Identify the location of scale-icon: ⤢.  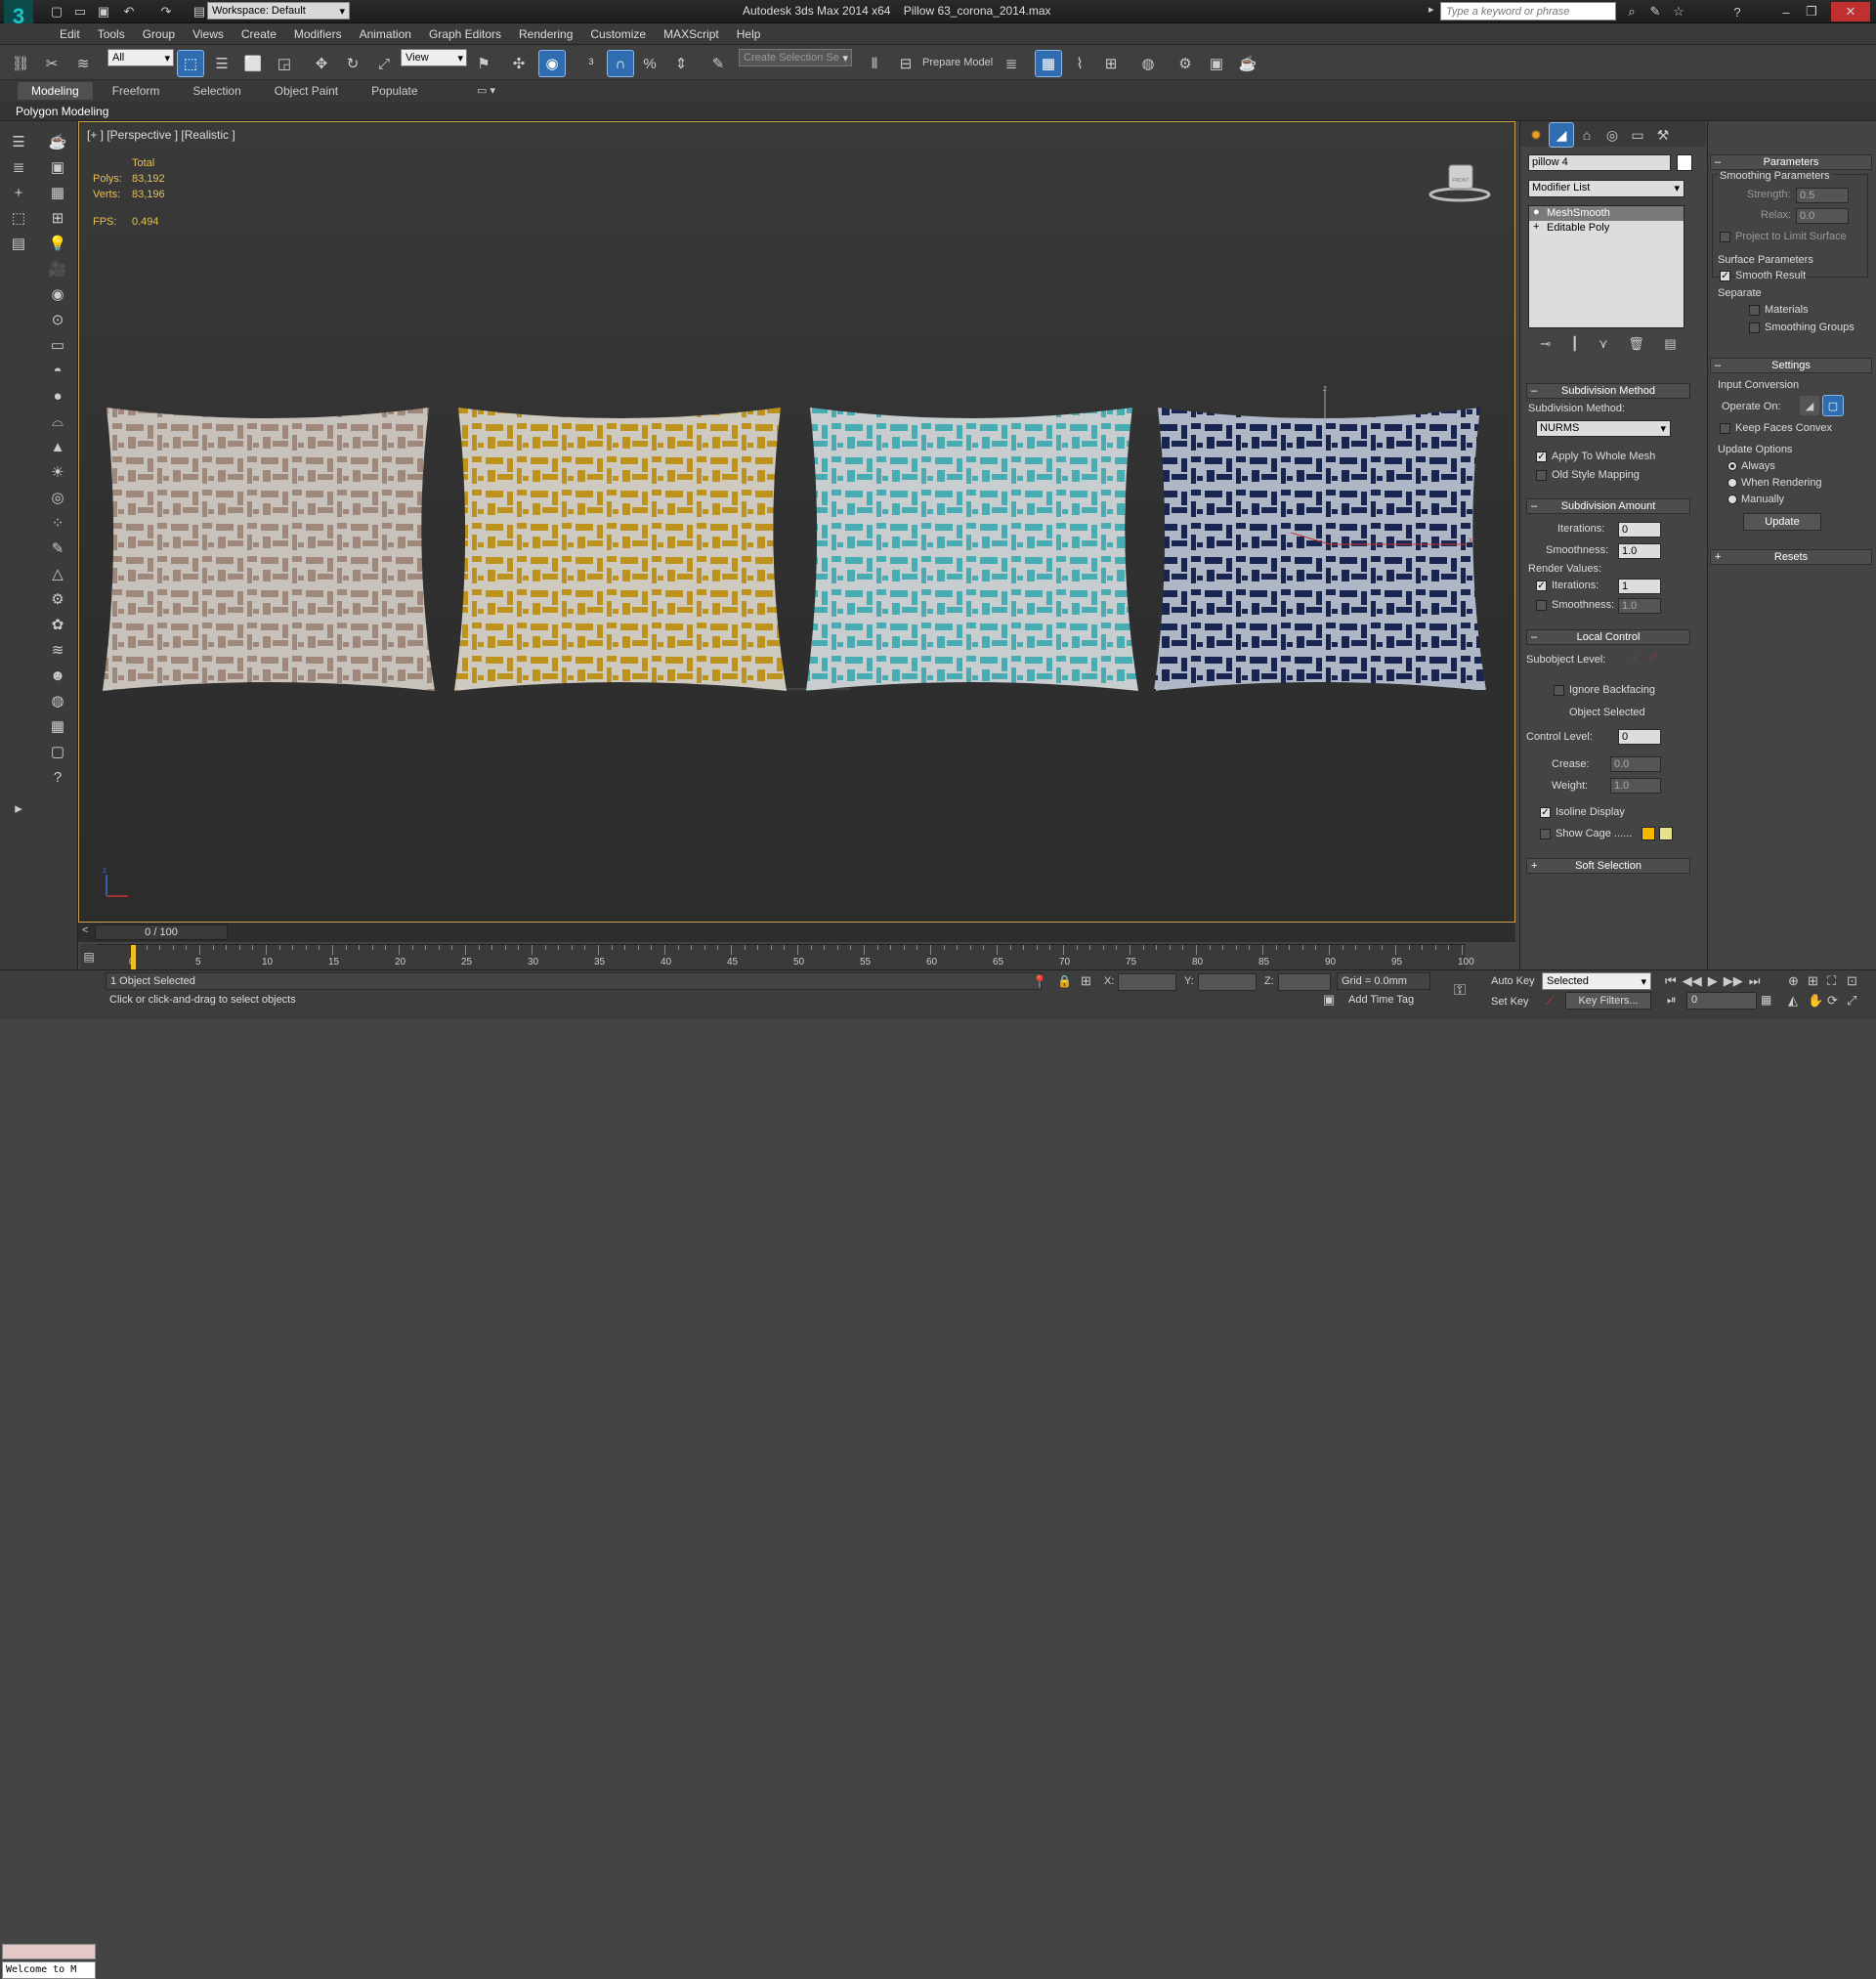
(384, 63).